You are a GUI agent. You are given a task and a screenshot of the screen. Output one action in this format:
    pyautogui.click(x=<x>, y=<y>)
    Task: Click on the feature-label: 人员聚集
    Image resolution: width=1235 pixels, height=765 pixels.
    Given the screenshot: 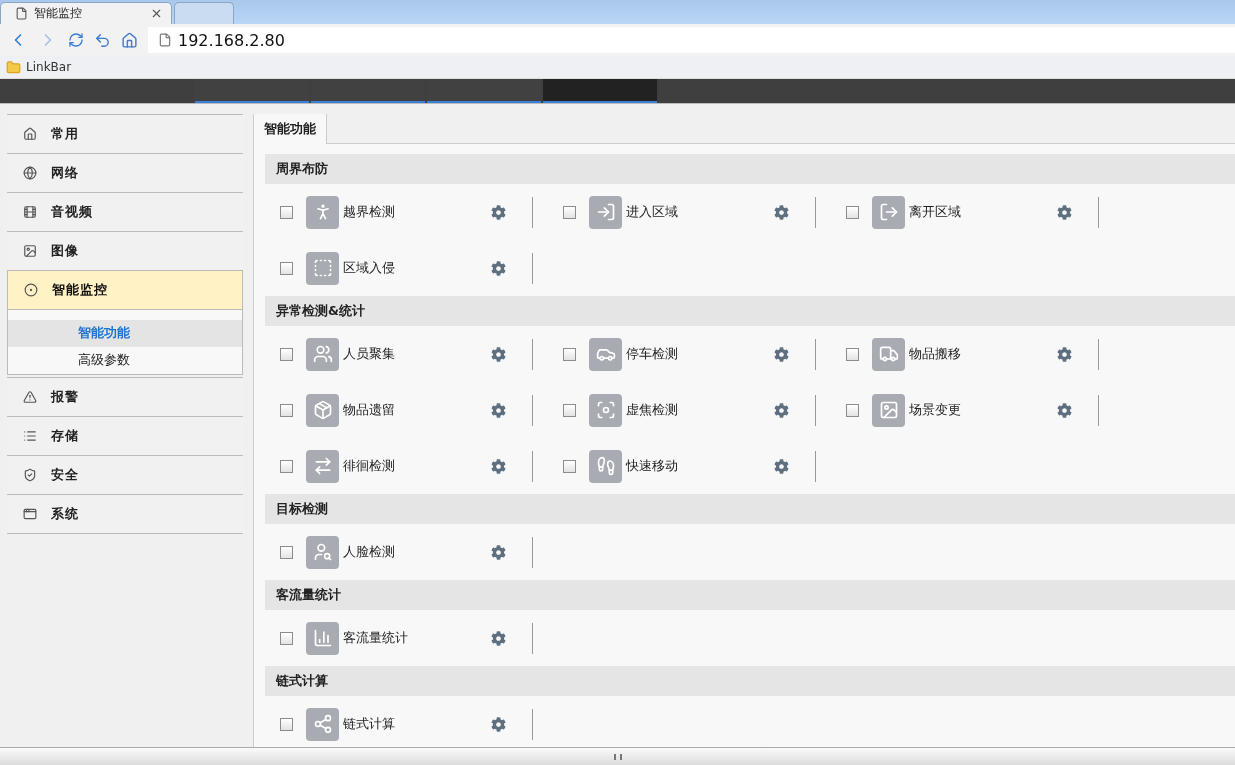 What is the action you would take?
    pyautogui.click(x=369, y=354)
    